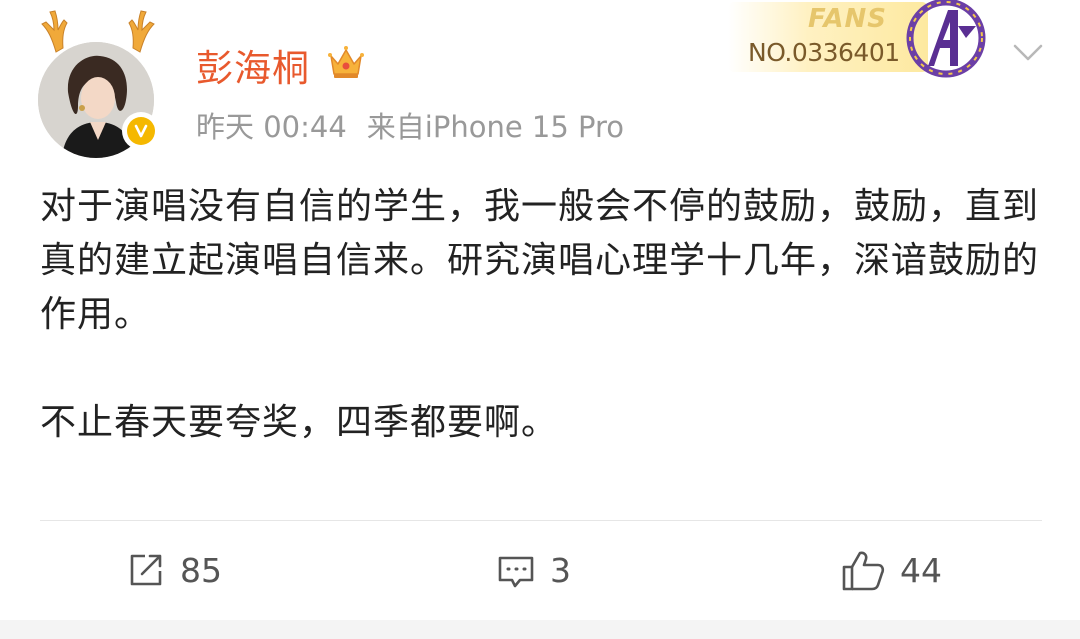 This screenshot has height=639, width=1080. What do you see at coordinates (891, 570) in the screenshot?
I see `like-button: 44` at bounding box center [891, 570].